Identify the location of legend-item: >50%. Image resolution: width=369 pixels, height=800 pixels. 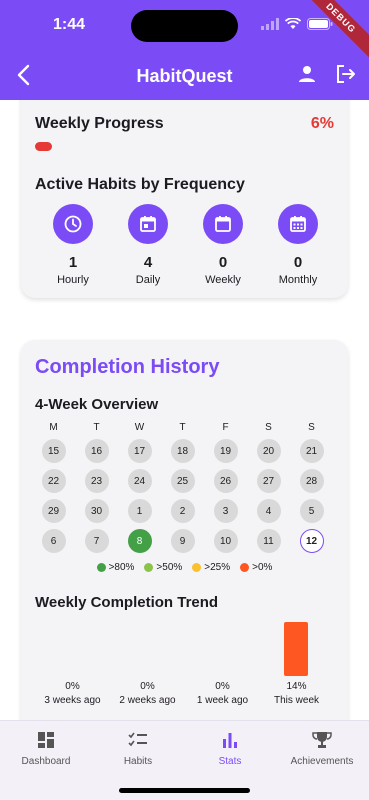
(163, 567).